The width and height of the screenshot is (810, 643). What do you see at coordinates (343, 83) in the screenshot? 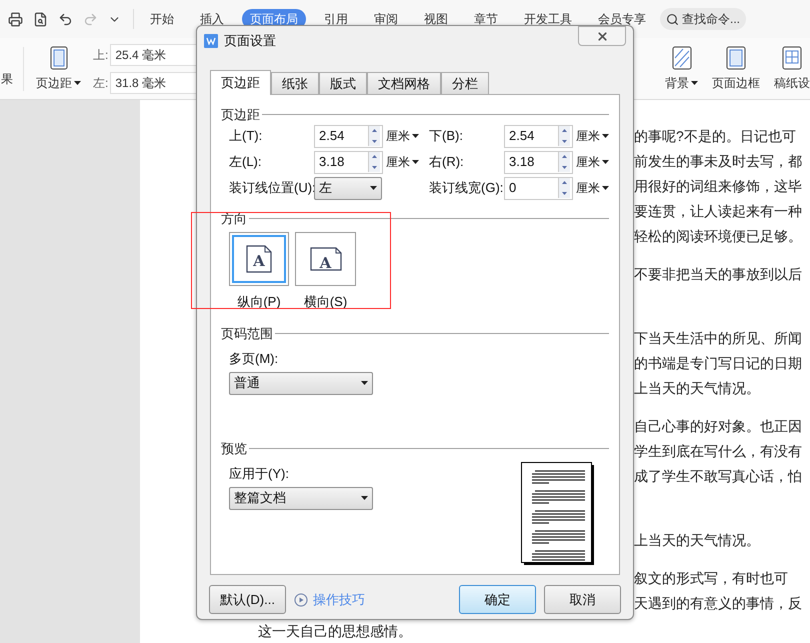
I see `dialog-tab: 版式` at bounding box center [343, 83].